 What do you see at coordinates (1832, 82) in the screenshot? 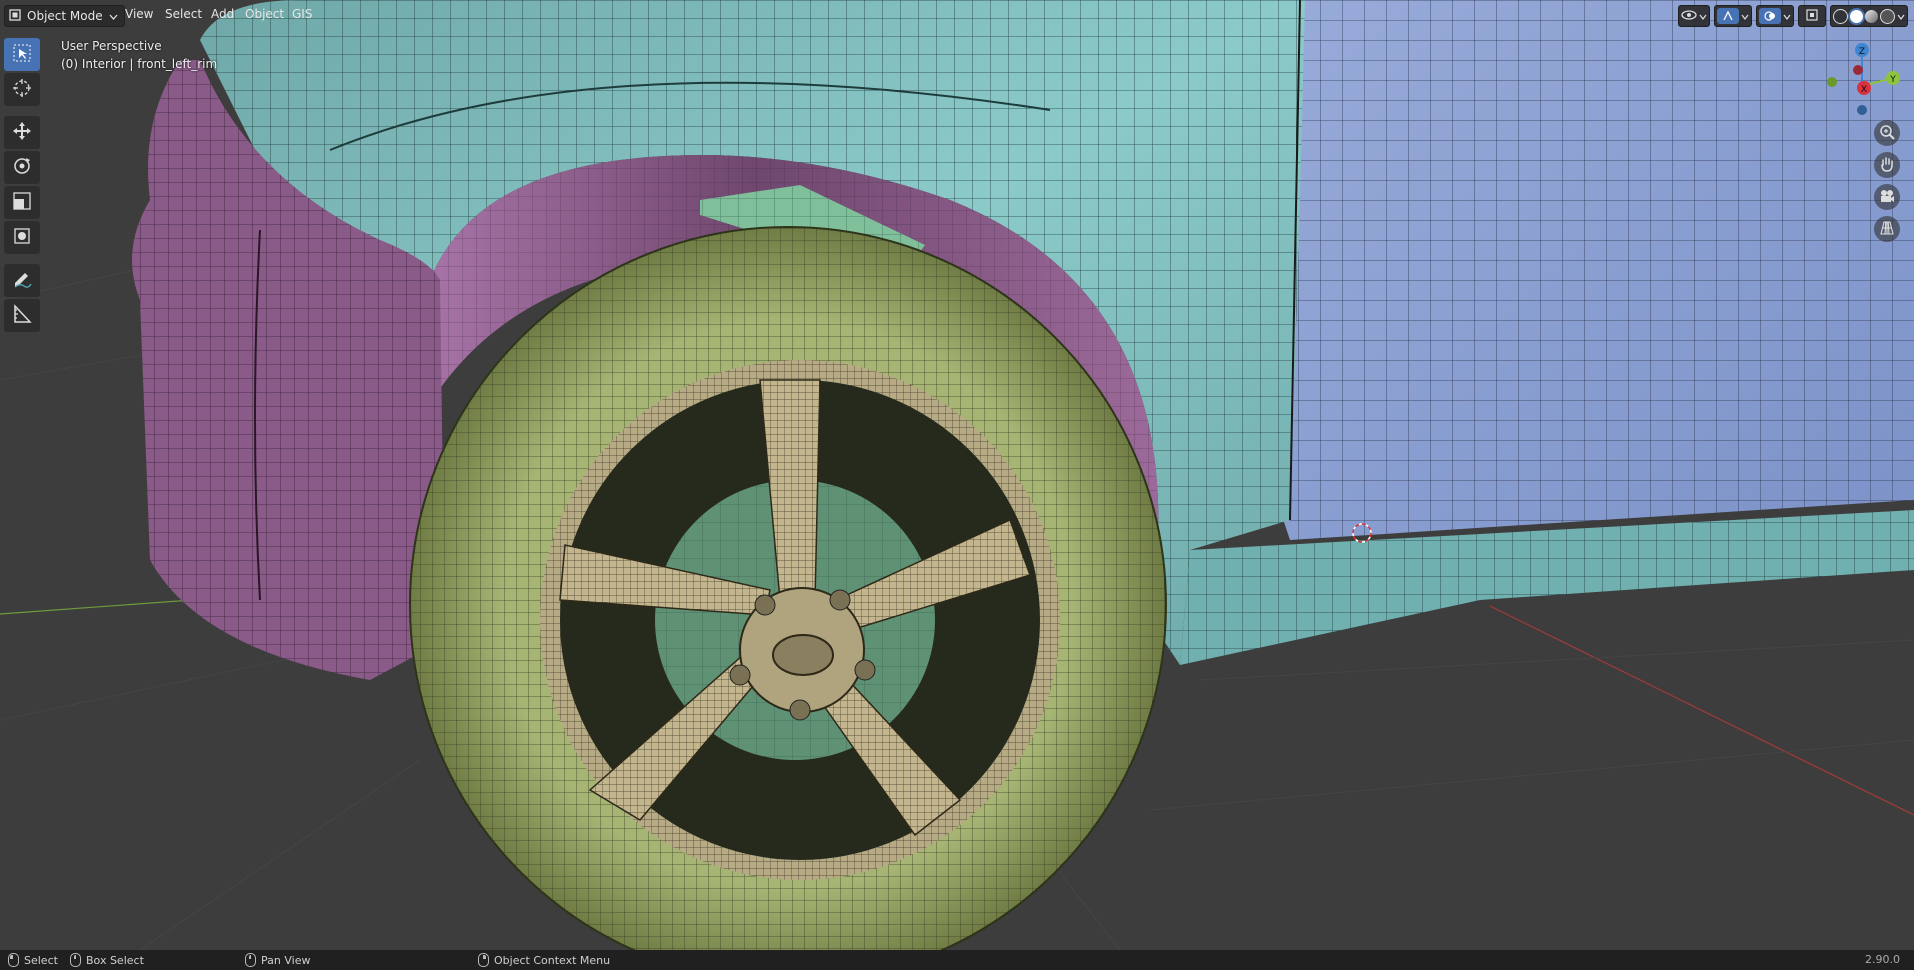
I see `neg-y-axis-icon` at bounding box center [1832, 82].